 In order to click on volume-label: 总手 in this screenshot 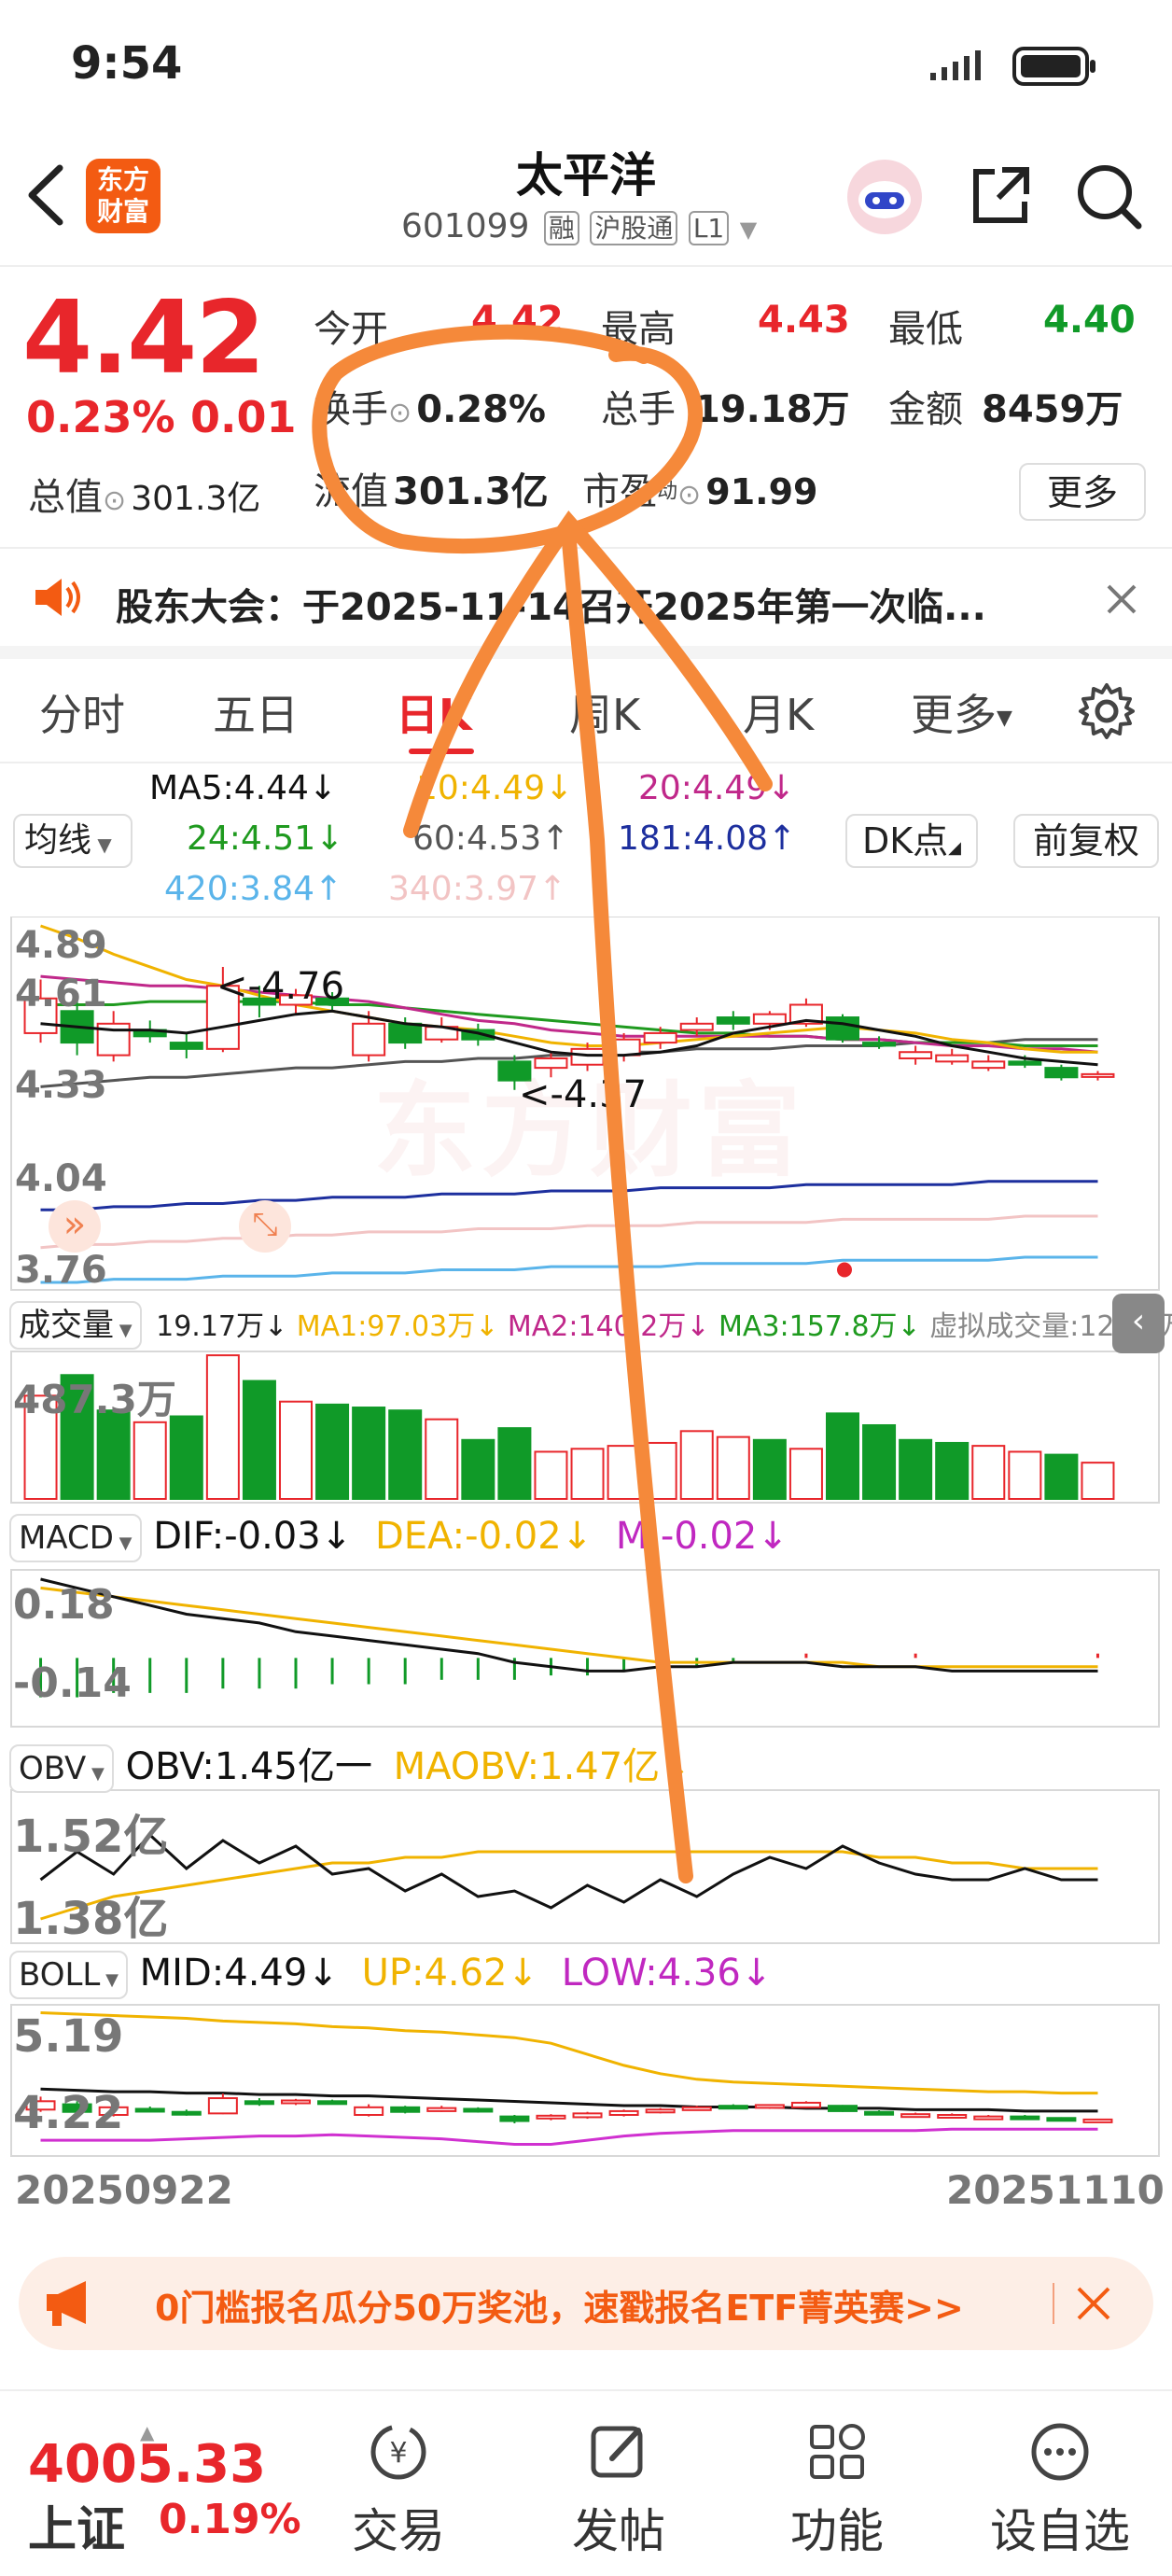, I will do `click(638, 409)`.